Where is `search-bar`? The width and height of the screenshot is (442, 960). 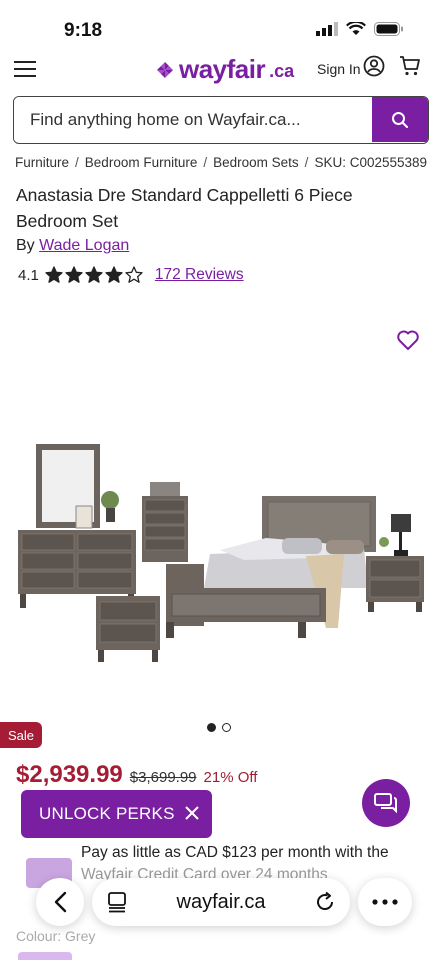
search-bar is located at coordinates (221, 120).